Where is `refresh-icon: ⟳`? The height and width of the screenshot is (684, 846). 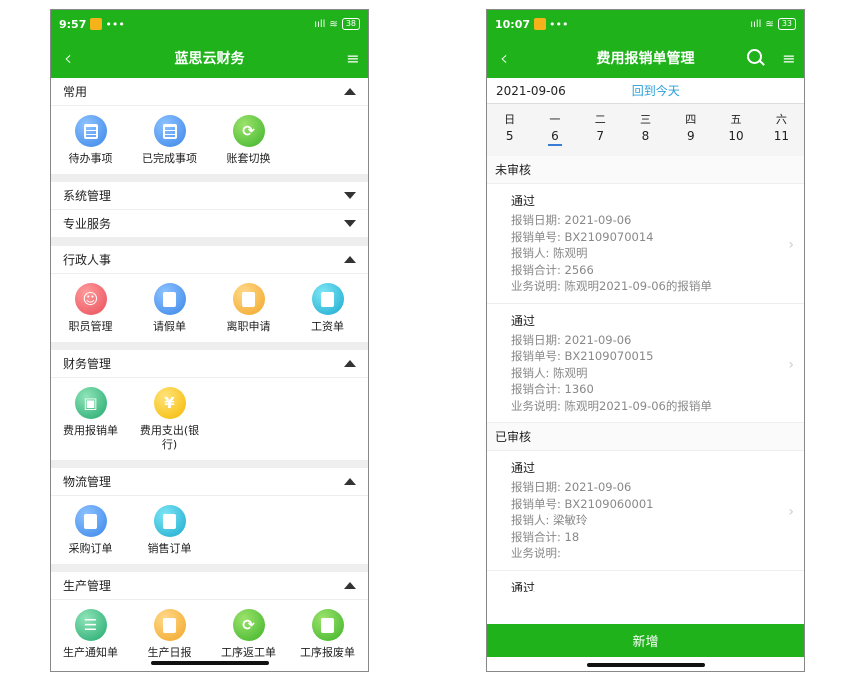 refresh-icon: ⟳ is located at coordinates (248, 625).